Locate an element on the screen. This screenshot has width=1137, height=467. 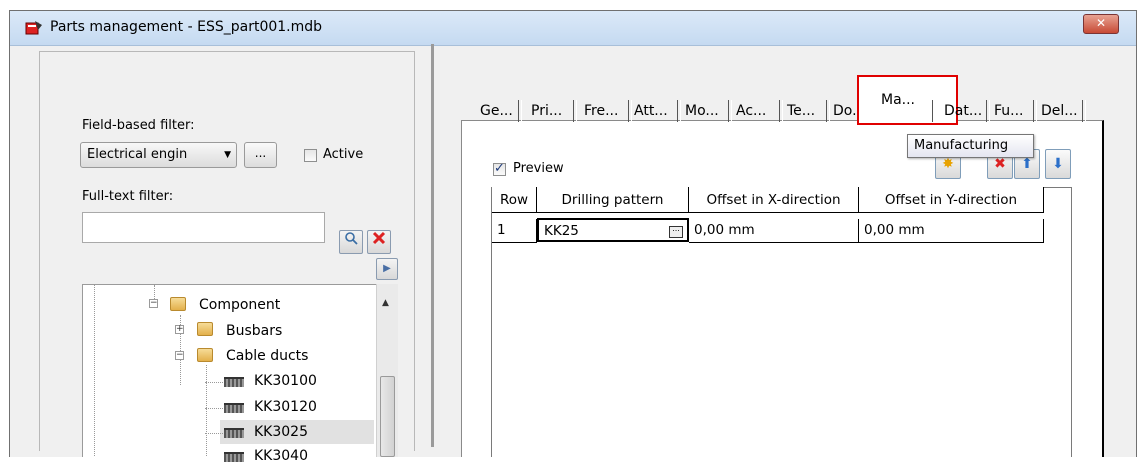
tree-item-kk30120: KK30120 is located at coordinates (285, 407).